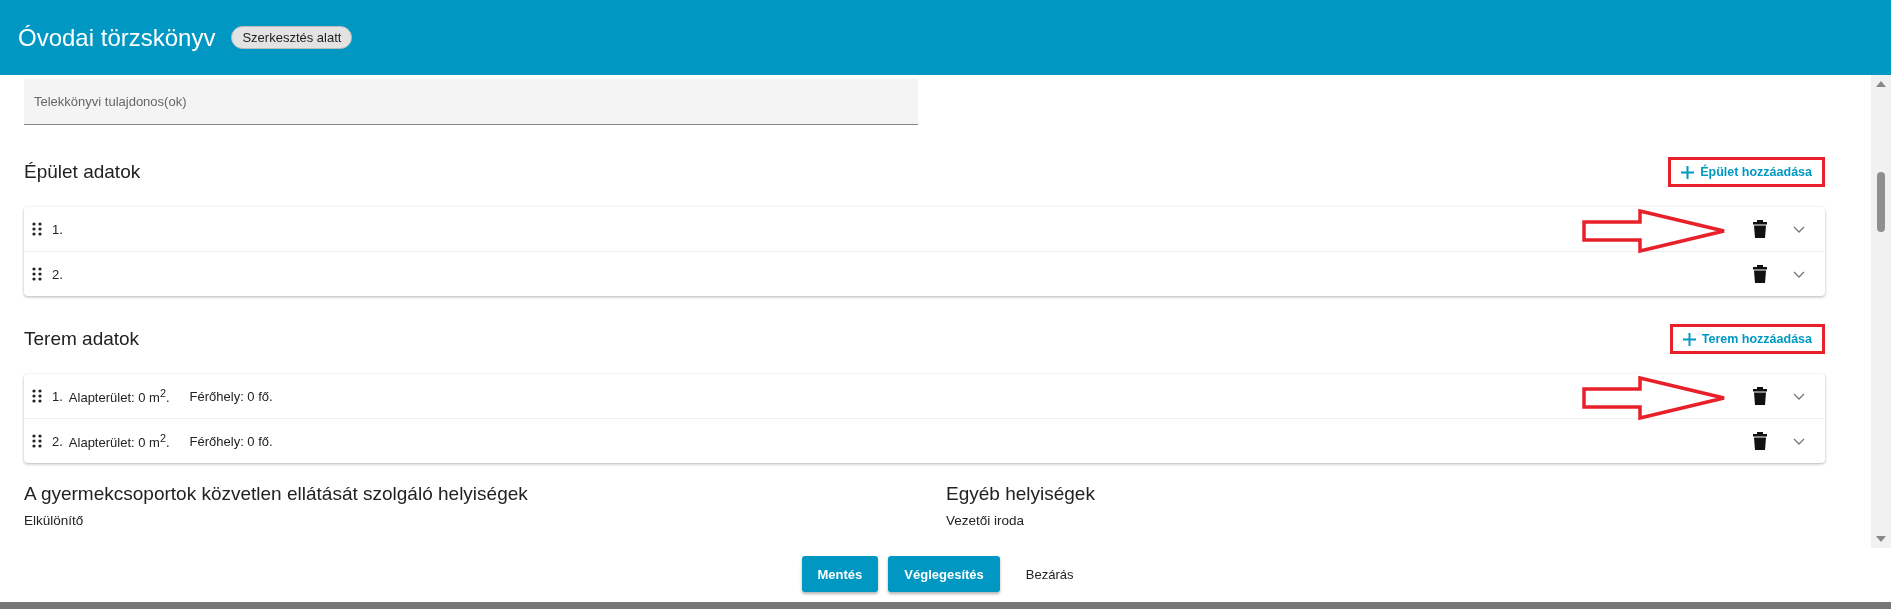 The width and height of the screenshot is (1891, 609). I want to click on group-heading: A gyermekcsoportok közvetlen ellátását szolgáló helyiségek, so click(276, 494).